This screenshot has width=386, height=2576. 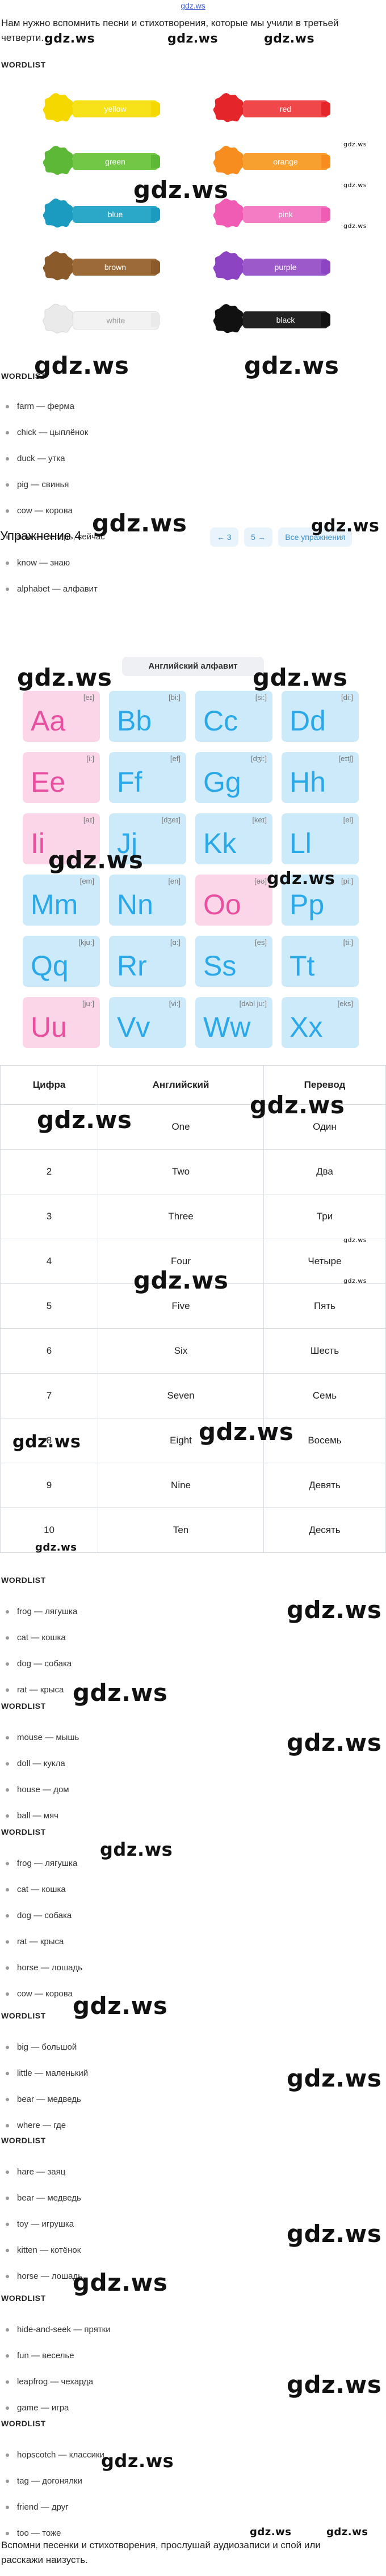 What do you see at coordinates (320, 716) in the screenshot?
I see `letter-card: [di:] Dd` at bounding box center [320, 716].